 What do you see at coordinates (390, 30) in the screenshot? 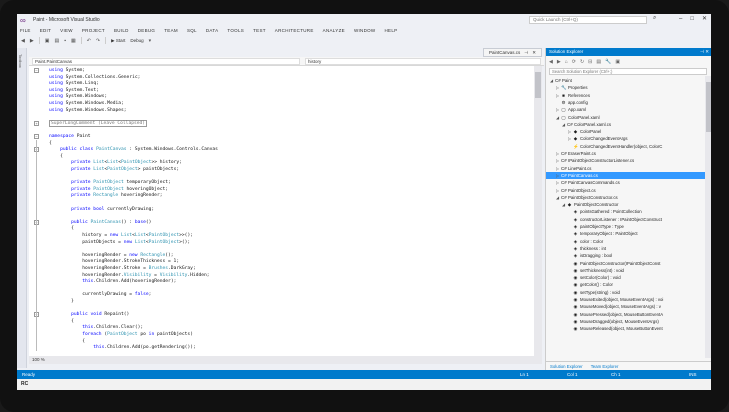
I see `menu-help: HELP` at bounding box center [390, 30].